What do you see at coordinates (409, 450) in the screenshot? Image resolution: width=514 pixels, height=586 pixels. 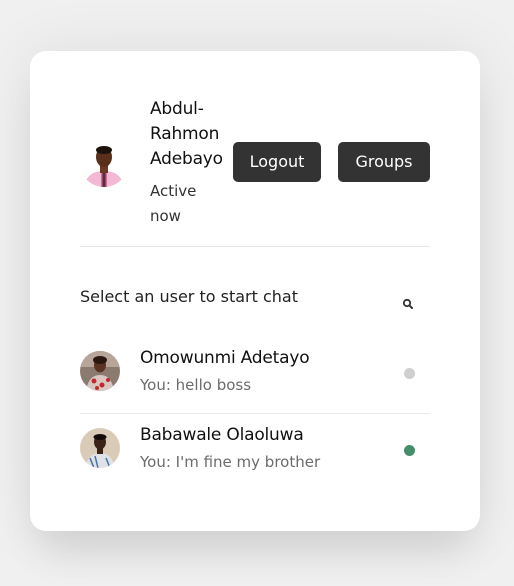 I see `status-dot-online` at bounding box center [409, 450].